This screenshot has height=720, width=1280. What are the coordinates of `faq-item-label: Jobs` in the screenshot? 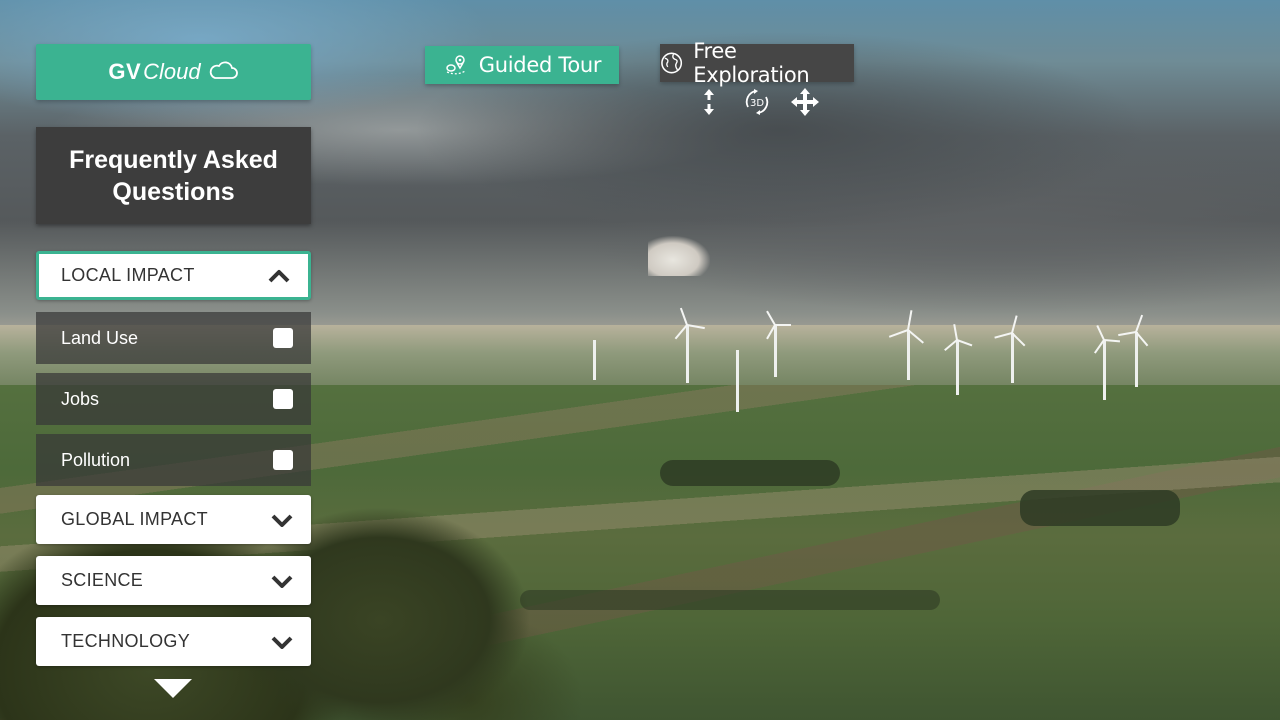 It's located at (80, 398).